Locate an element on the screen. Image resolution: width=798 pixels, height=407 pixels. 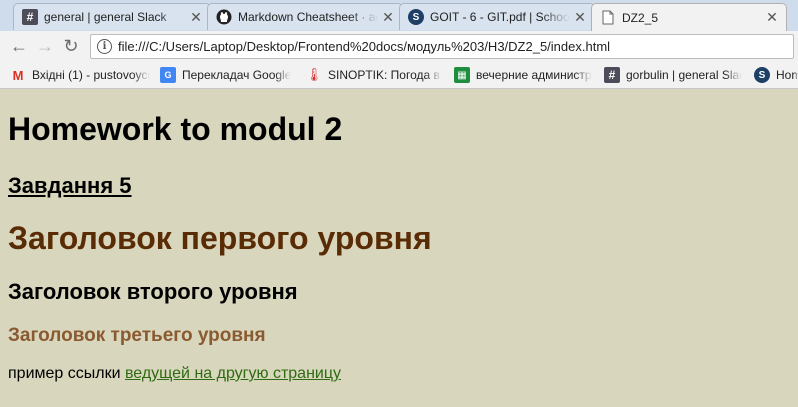
bookmark-label: SINOPTIK: Погода в Украине is located at coordinates (385, 75).